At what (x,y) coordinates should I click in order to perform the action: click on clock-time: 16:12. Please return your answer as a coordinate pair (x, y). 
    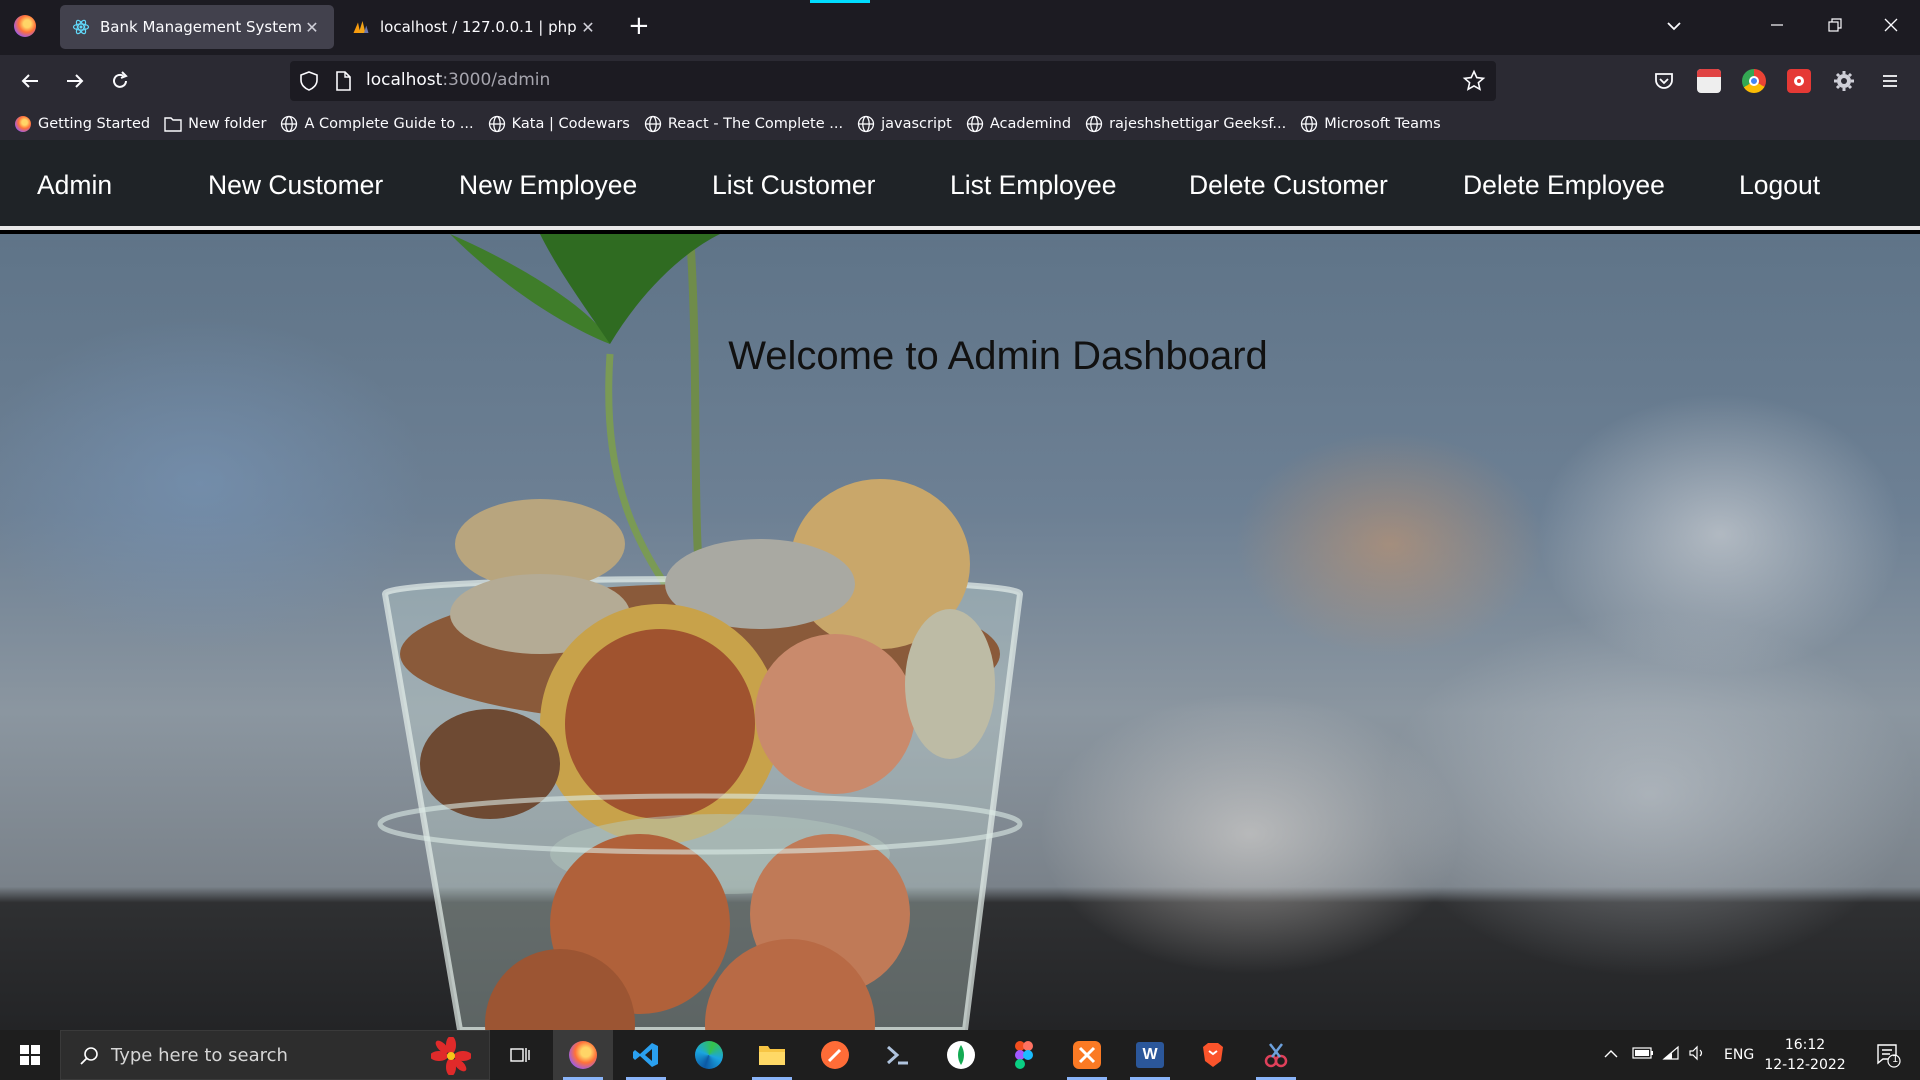
    Looking at the image, I should click on (1805, 1045).